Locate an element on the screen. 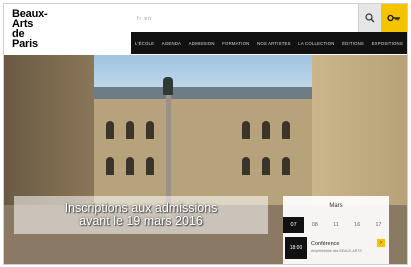 The image size is (411, 267). calendar-day: 07 is located at coordinates (294, 225).